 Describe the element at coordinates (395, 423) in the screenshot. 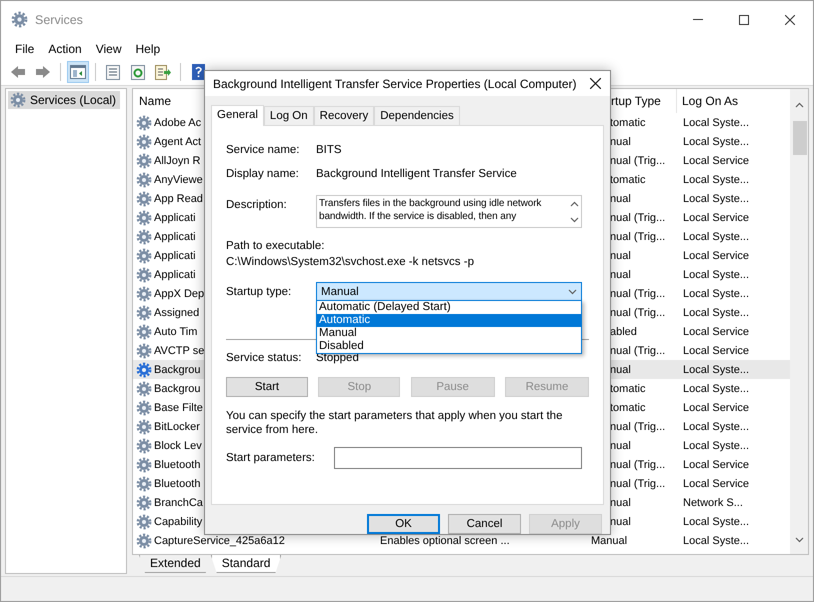

I see `hint-text: You can specify the start parameters that apply when you start the service from here.` at that location.